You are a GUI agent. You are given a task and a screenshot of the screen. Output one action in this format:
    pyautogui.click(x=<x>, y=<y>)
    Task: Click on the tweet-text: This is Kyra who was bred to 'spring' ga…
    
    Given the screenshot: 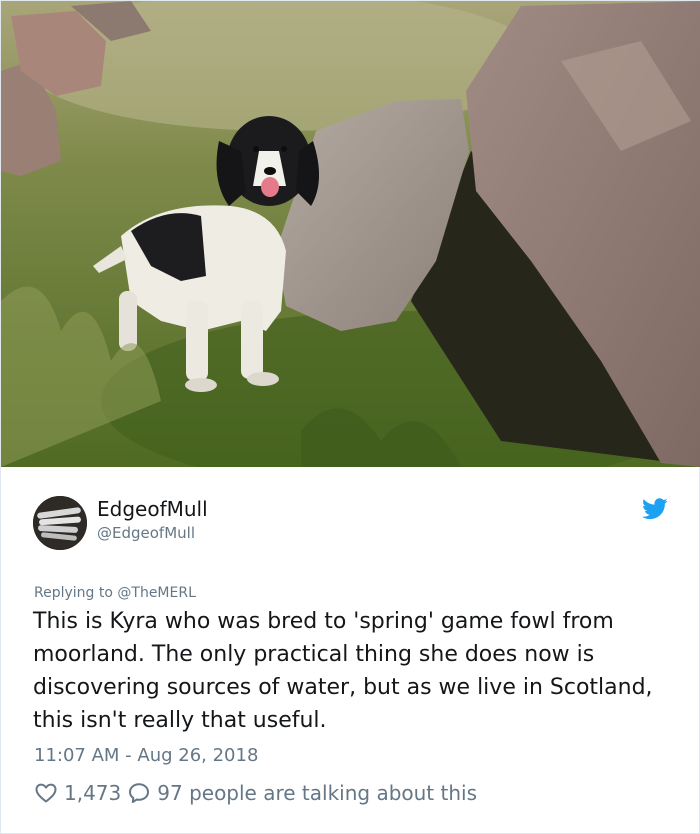 What is the action you would take?
    pyautogui.click(x=343, y=671)
    